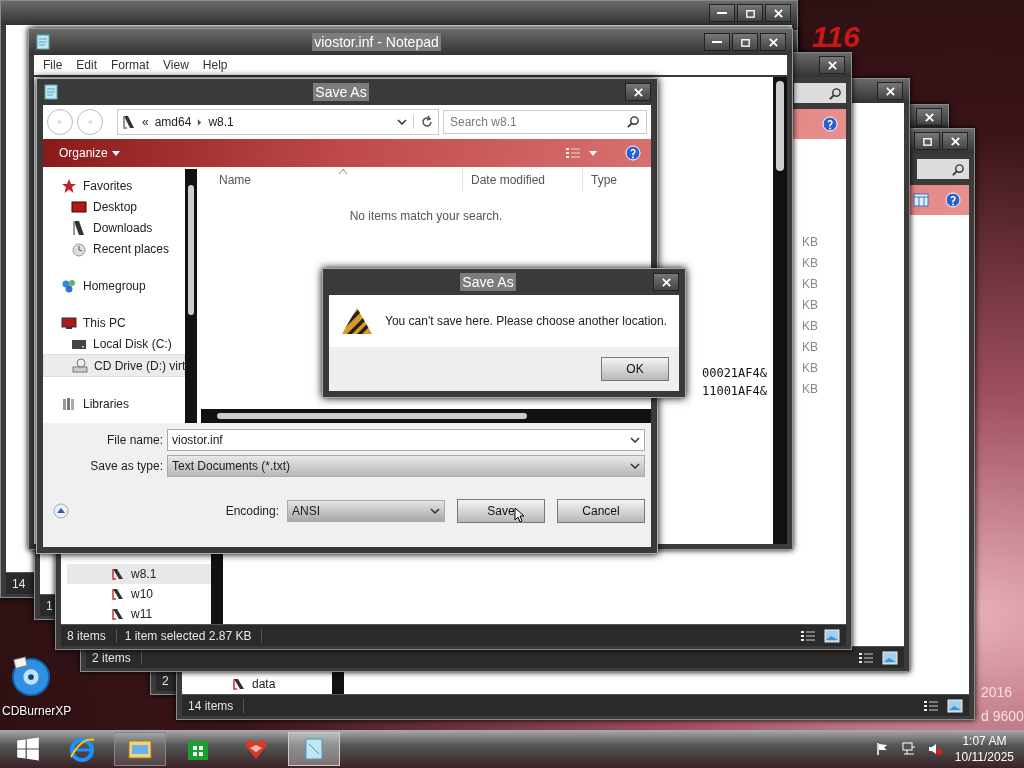  What do you see at coordinates (593, 153) in the screenshot?
I see `caret-icon` at bounding box center [593, 153].